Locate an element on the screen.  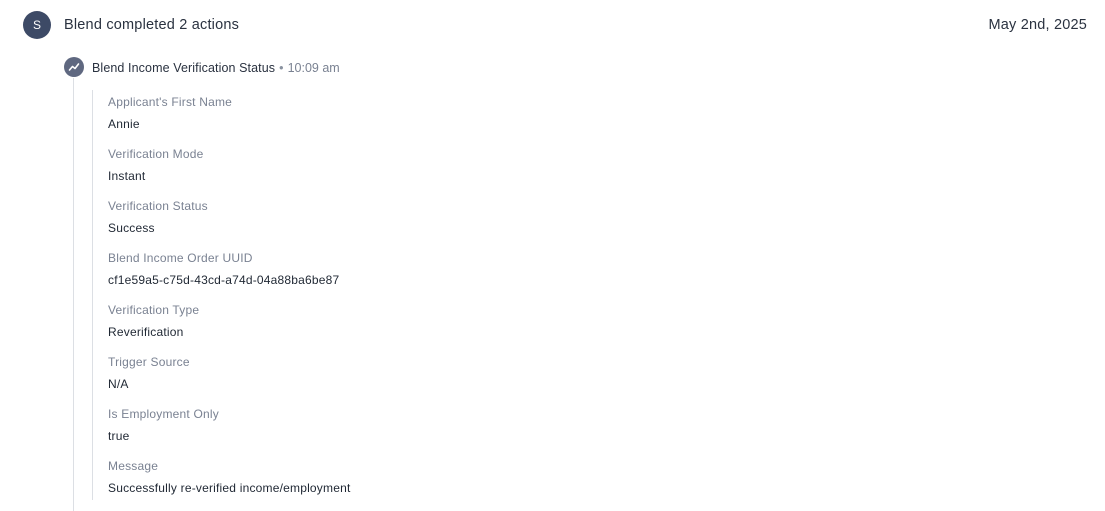
field-label: Blend Income Order UUID is located at coordinates (180, 258).